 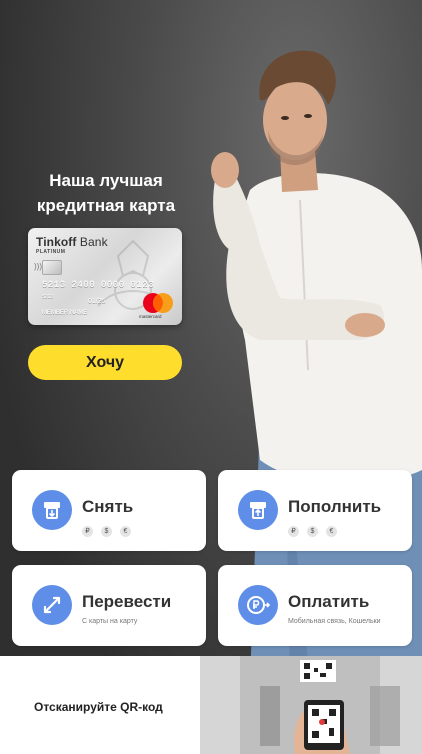 I want to click on deposit-tile: Пополнить ₽ $ €, so click(x=315, y=510).